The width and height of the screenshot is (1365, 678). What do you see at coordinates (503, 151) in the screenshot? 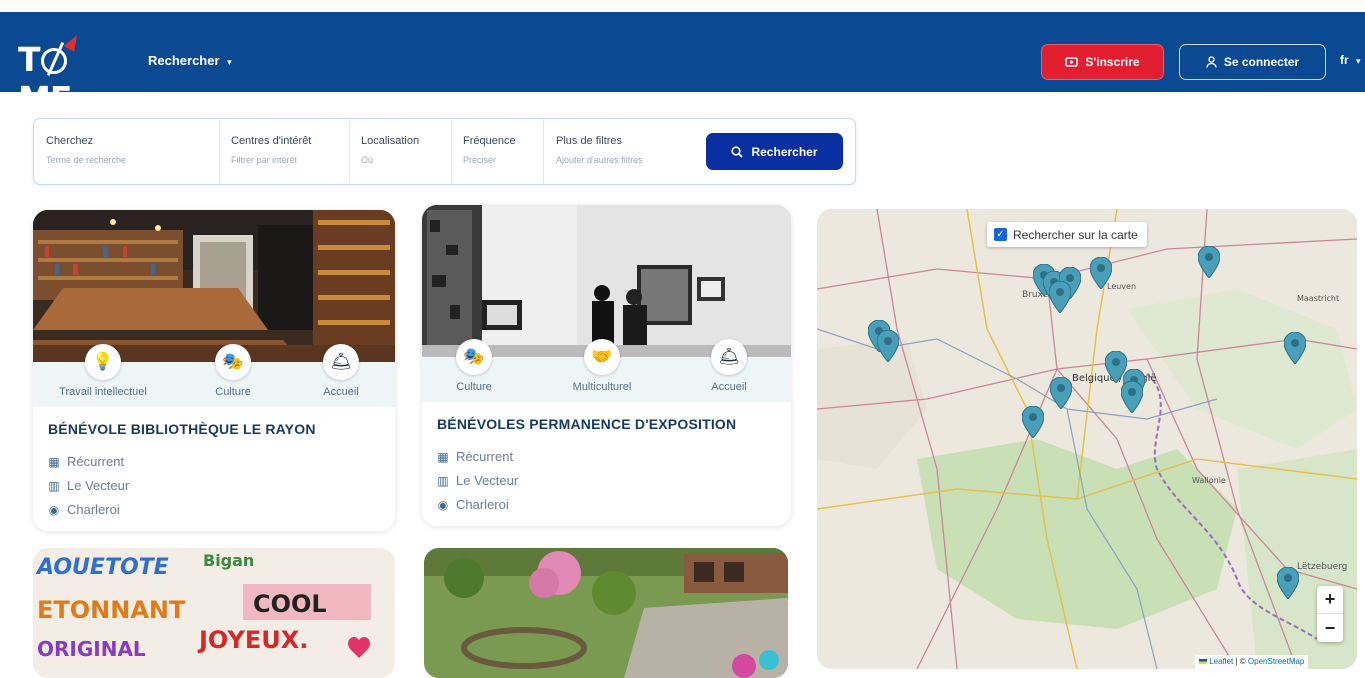
I see `frequency-field: Fréquence Préciser` at bounding box center [503, 151].